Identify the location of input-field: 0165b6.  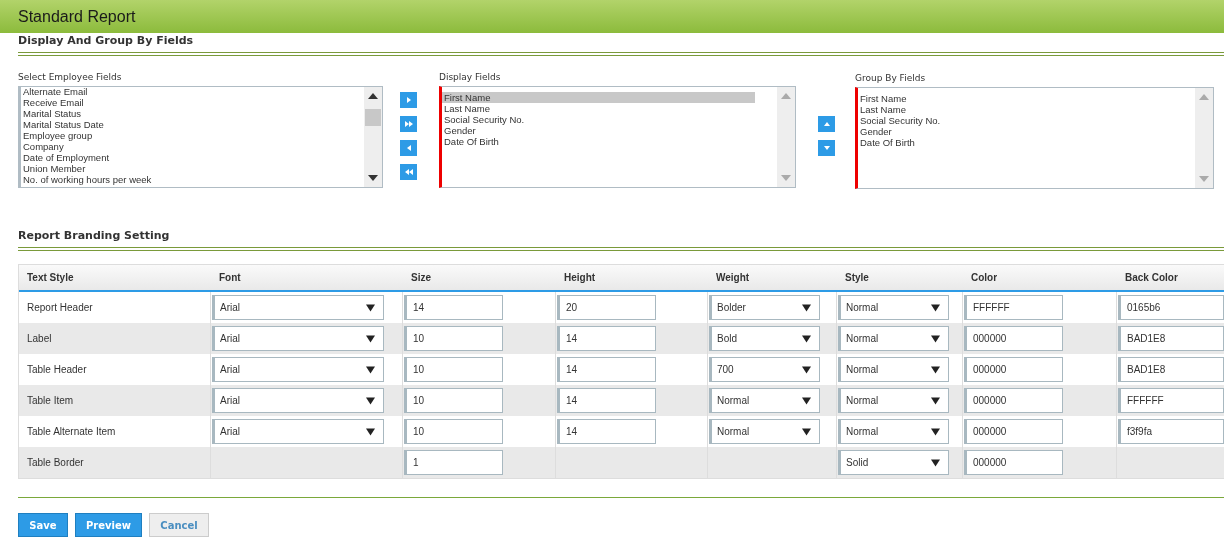
(1171, 307).